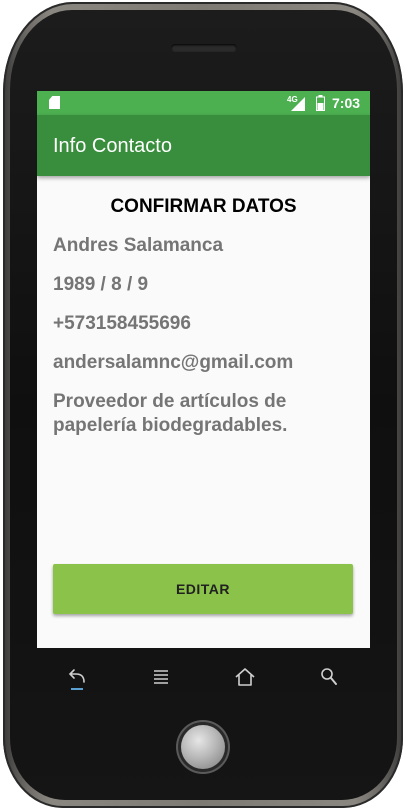 The image size is (407, 811). I want to click on phone-number: +573158455696, so click(122, 323).